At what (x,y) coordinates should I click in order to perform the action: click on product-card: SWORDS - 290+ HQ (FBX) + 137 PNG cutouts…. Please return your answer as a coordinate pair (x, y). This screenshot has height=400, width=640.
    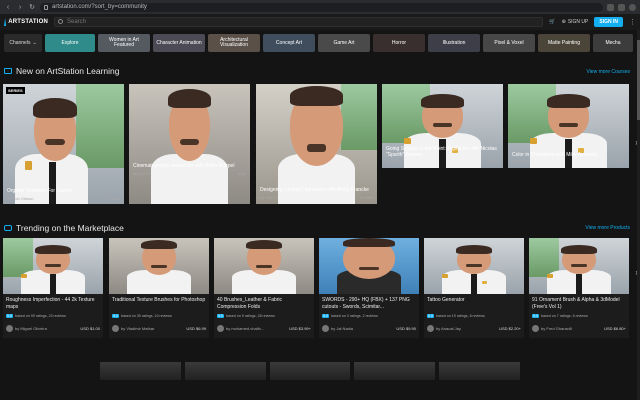
    Looking at the image, I should click on (369, 288).